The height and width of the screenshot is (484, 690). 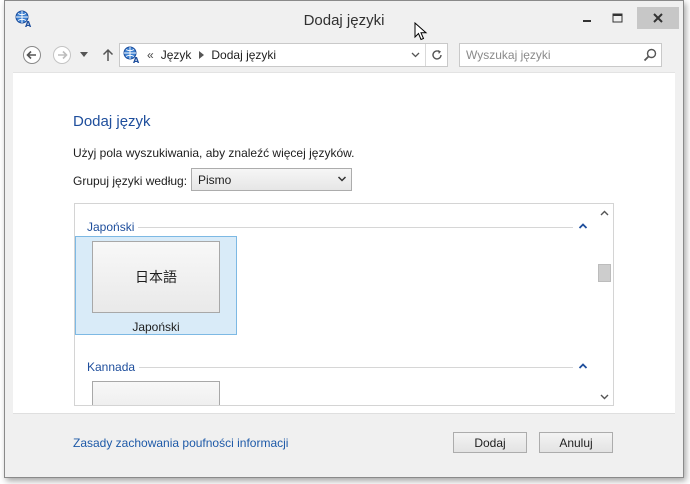 What do you see at coordinates (271, 179) in the screenshot?
I see `group-by-select: Pismo` at bounding box center [271, 179].